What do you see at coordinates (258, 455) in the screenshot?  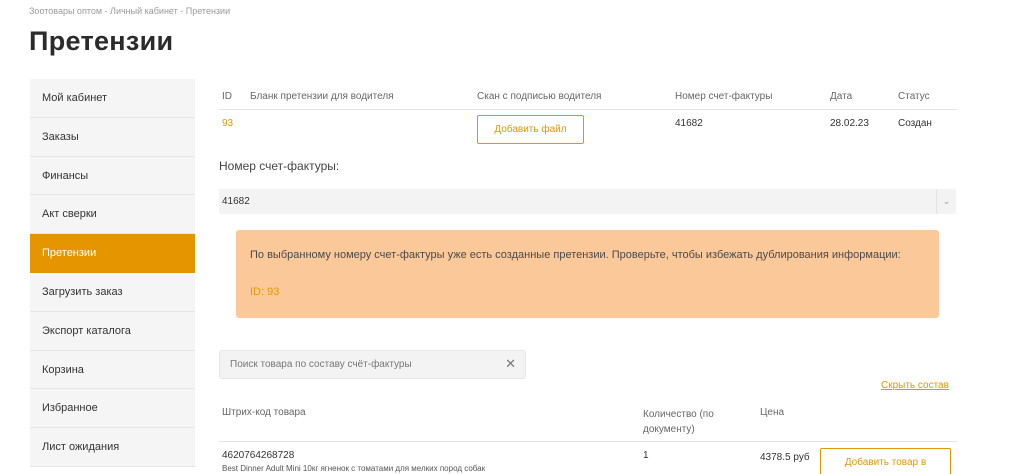 I see `good-barcode: 4620764268728` at bounding box center [258, 455].